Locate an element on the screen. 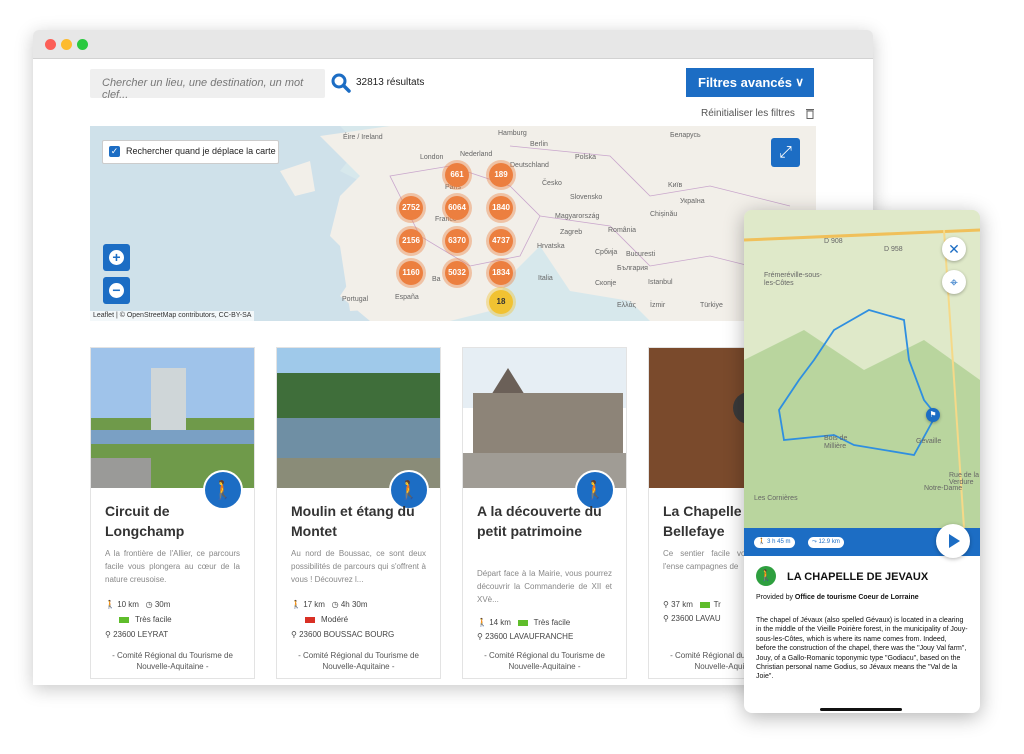  trail-start-flag-icon: ⚑ is located at coordinates (933, 415).